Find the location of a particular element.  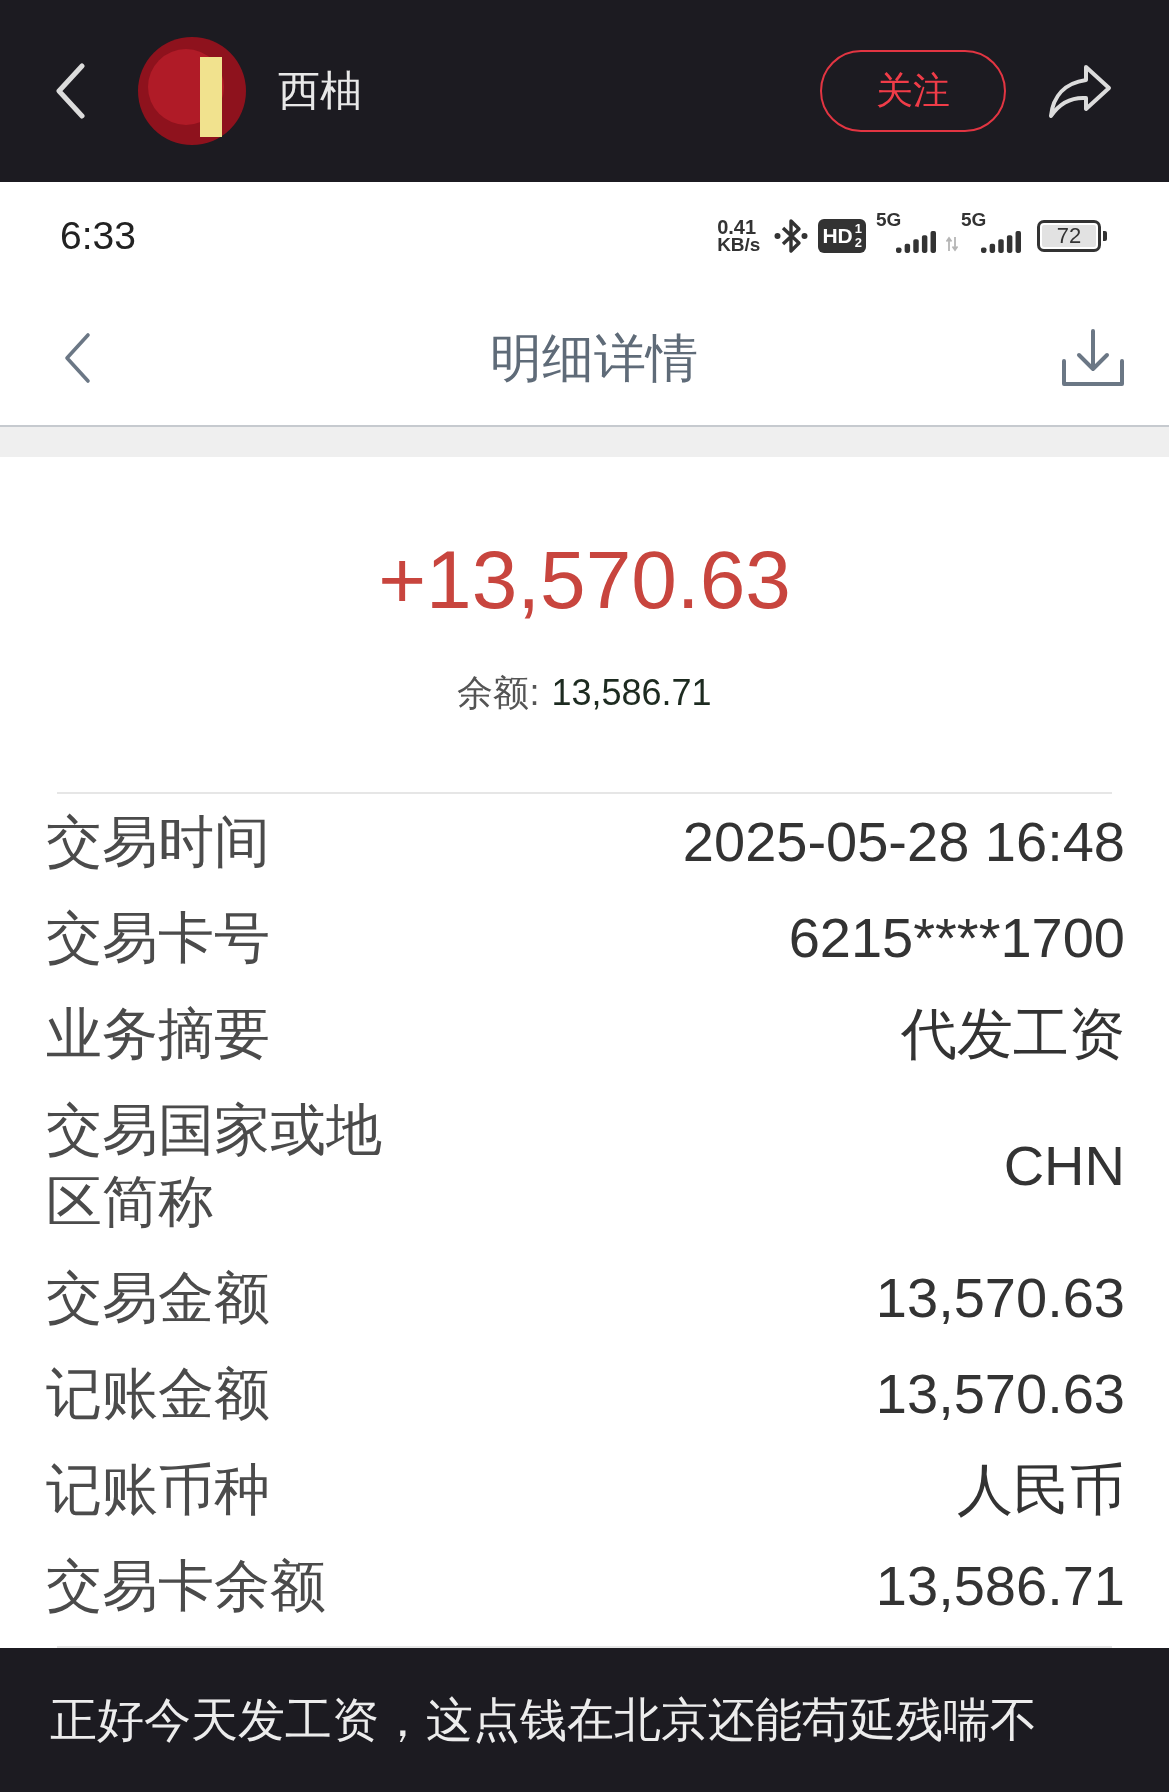

battery-percent: 72 is located at coordinates (1069, 236).